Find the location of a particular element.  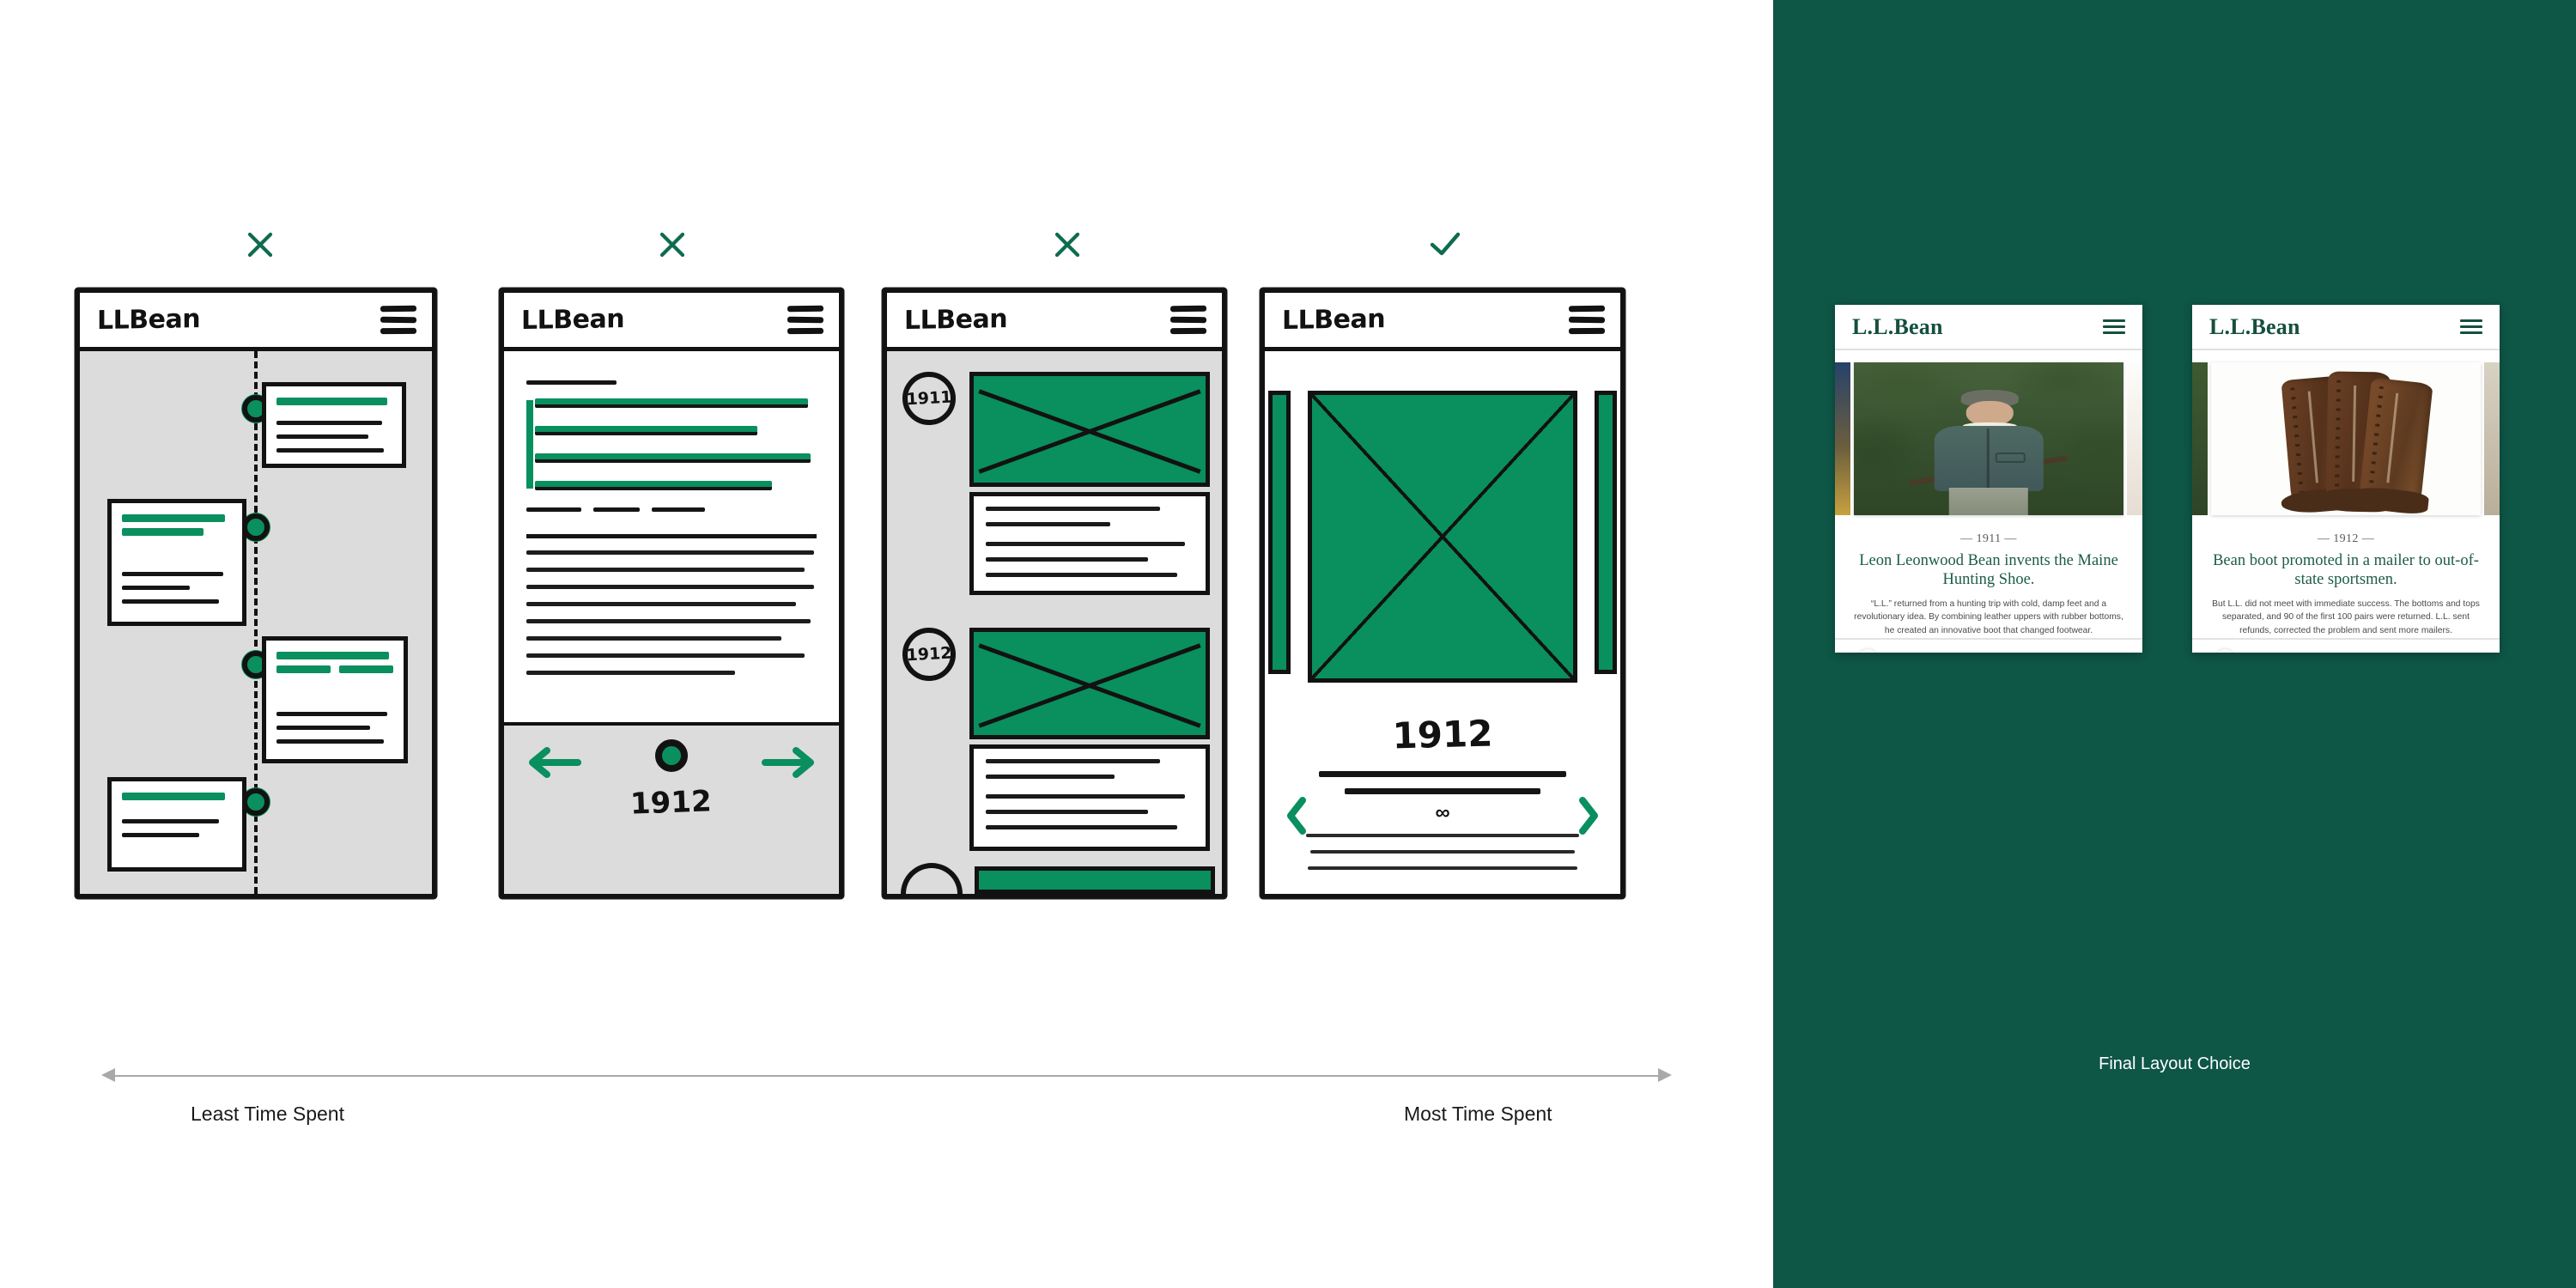

sketch-year-nav: 1912 is located at coordinates (671, 808).